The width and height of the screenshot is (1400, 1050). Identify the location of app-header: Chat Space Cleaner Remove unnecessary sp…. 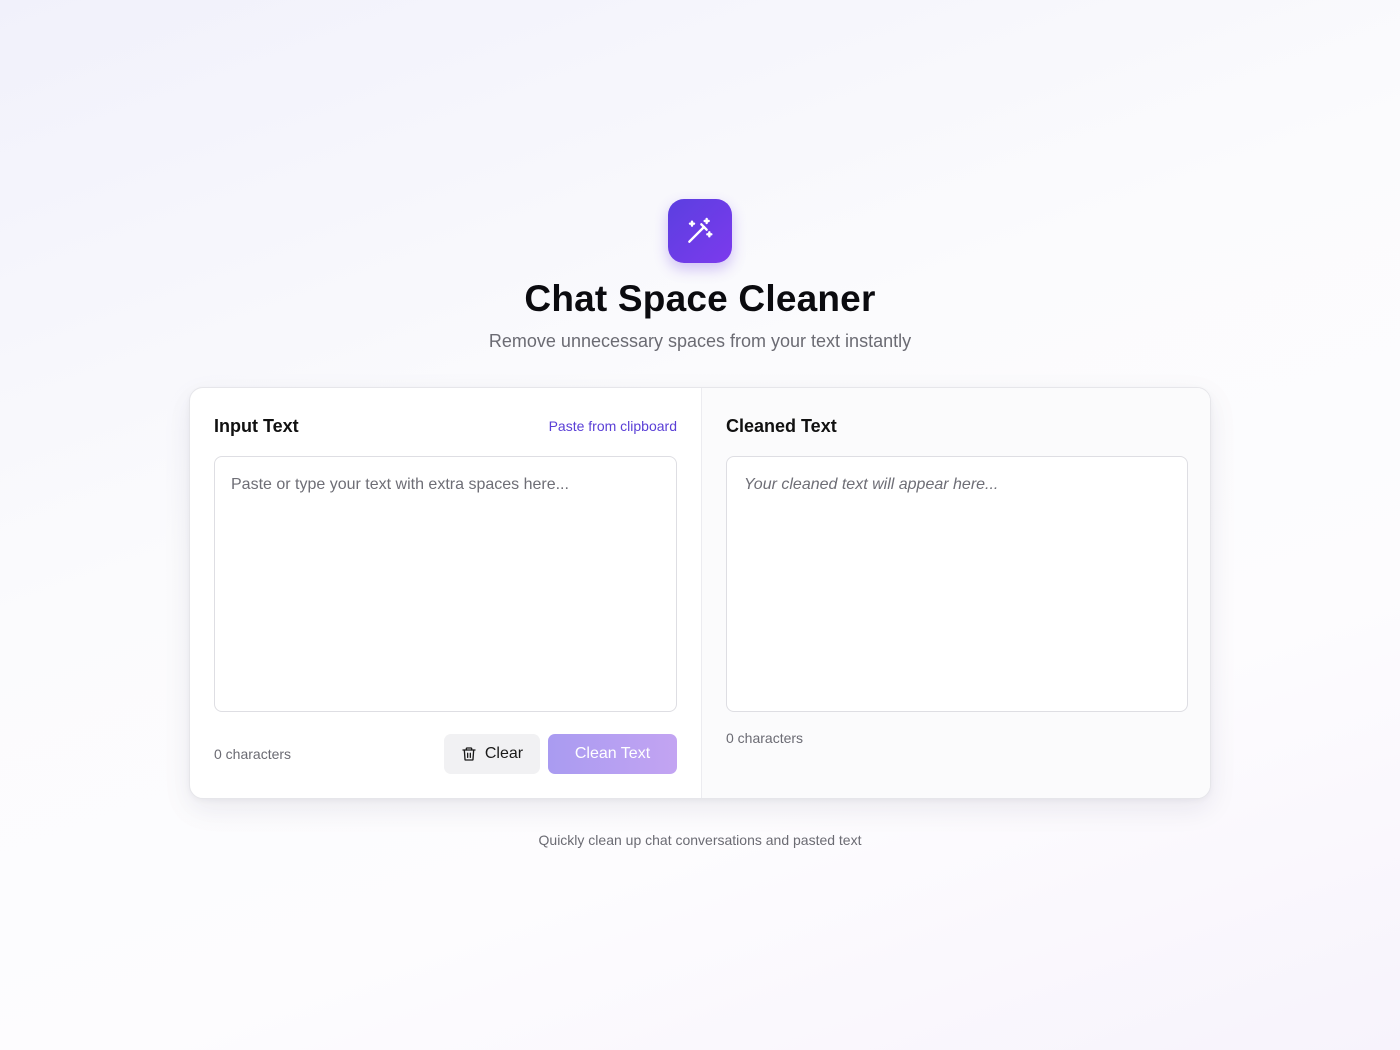
(700, 275).